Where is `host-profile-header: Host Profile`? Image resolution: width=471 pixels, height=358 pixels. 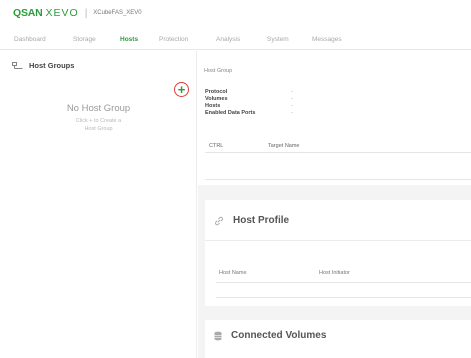 host-profile-header: Host Profile is located at coordinates (251, 220).